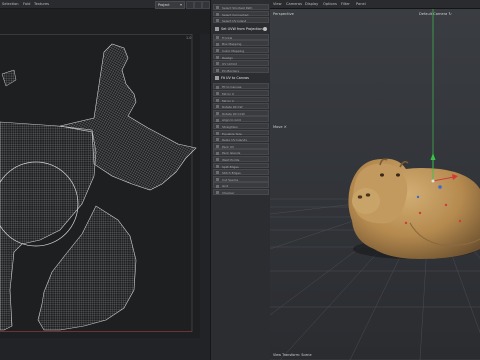 This screenshot has width=480, height=360. Describe the element at coordinates (345, 4) in the screenshot. I see `menu-filter: Filter` at that location.